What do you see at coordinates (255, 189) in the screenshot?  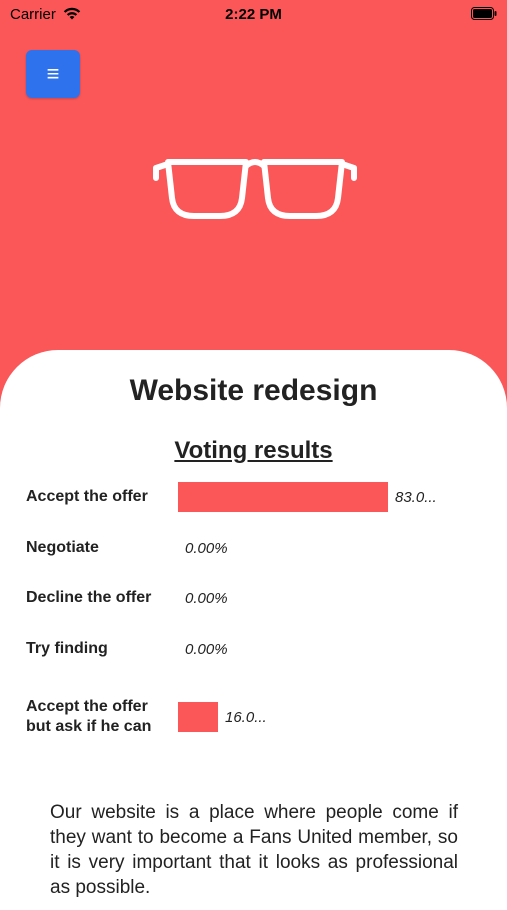 I see `glasses-icon` at bounding box center [255, 189].